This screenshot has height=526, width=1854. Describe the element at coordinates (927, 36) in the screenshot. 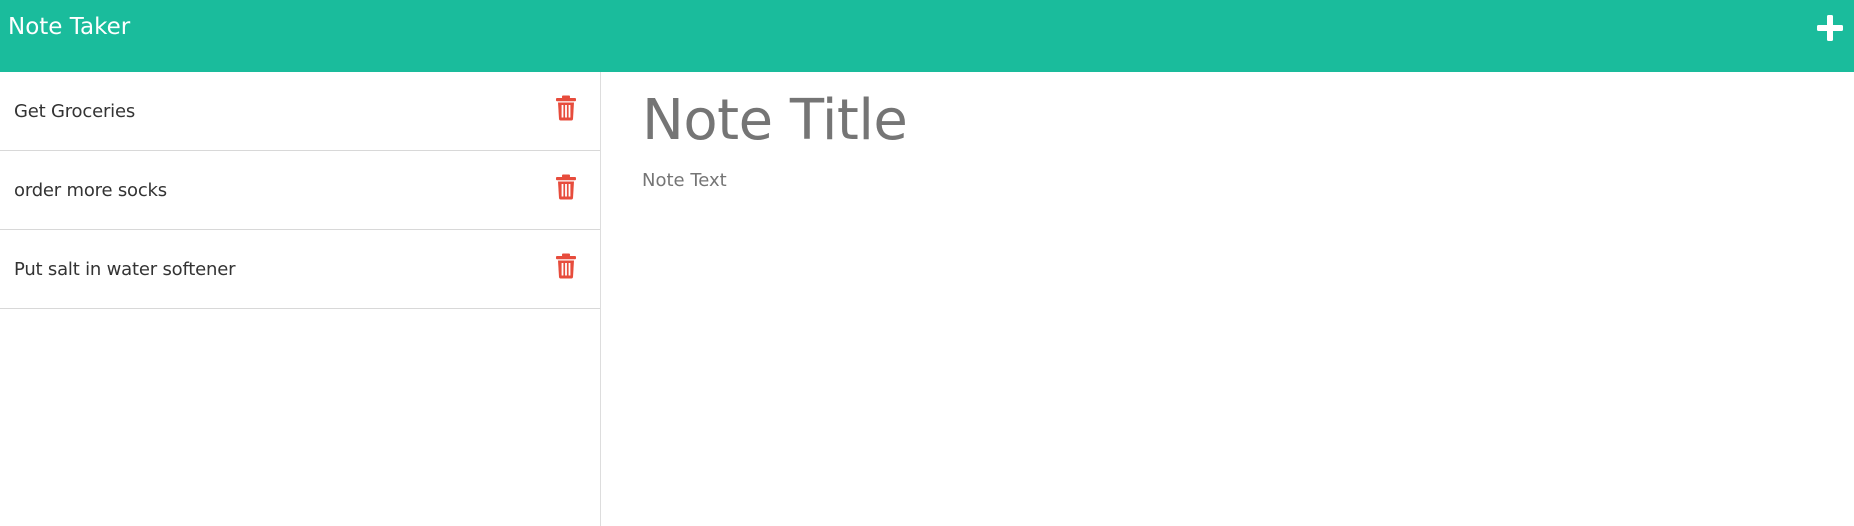

I see `navbar: Note Taker` at that location.